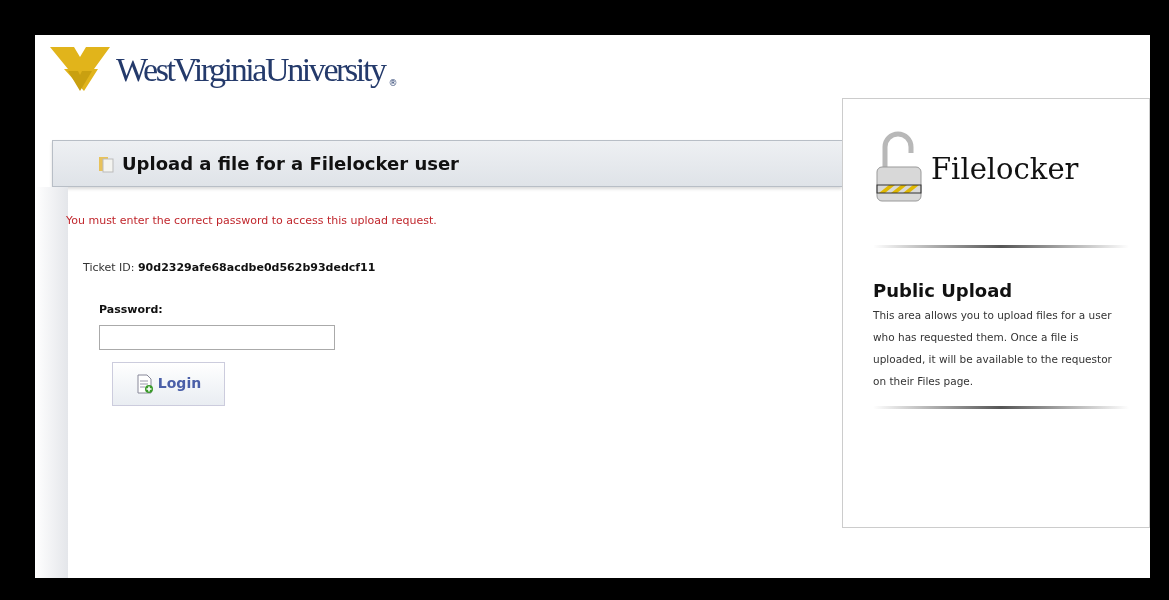  What do you see at coordinates (109, 267) in the screenshot?
I see `ticket-label: Ticket ID:` at bounding box center [109, 267].